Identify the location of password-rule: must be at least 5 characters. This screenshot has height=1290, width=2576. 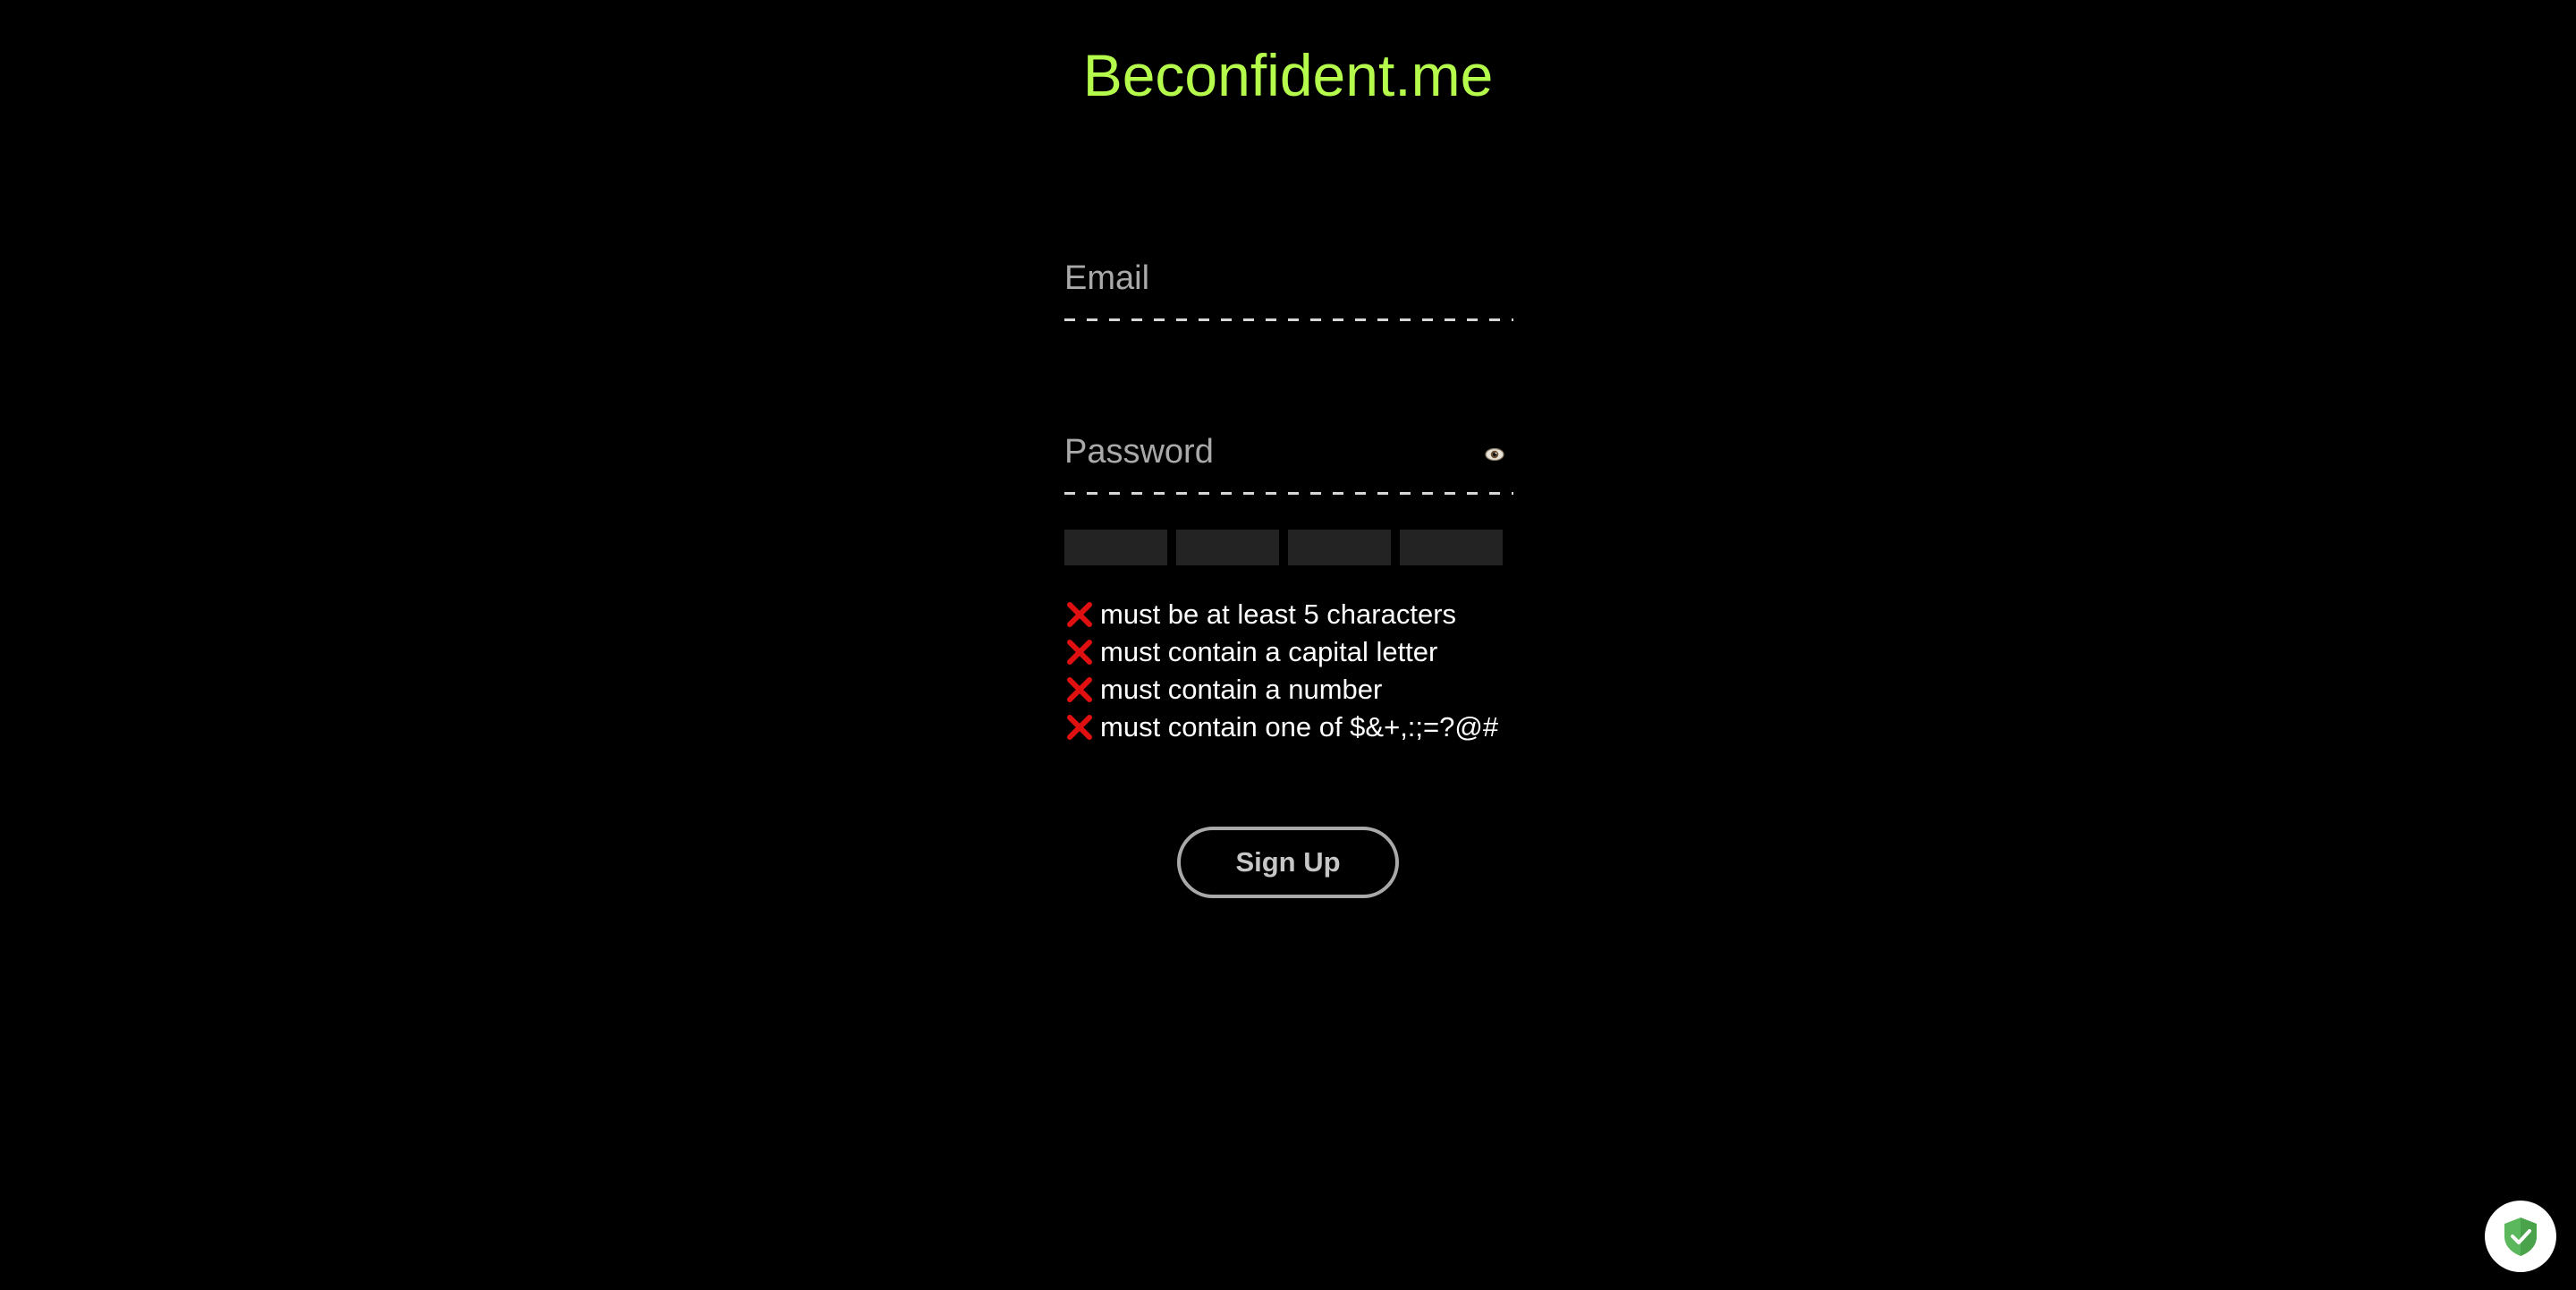
(1288, 614).